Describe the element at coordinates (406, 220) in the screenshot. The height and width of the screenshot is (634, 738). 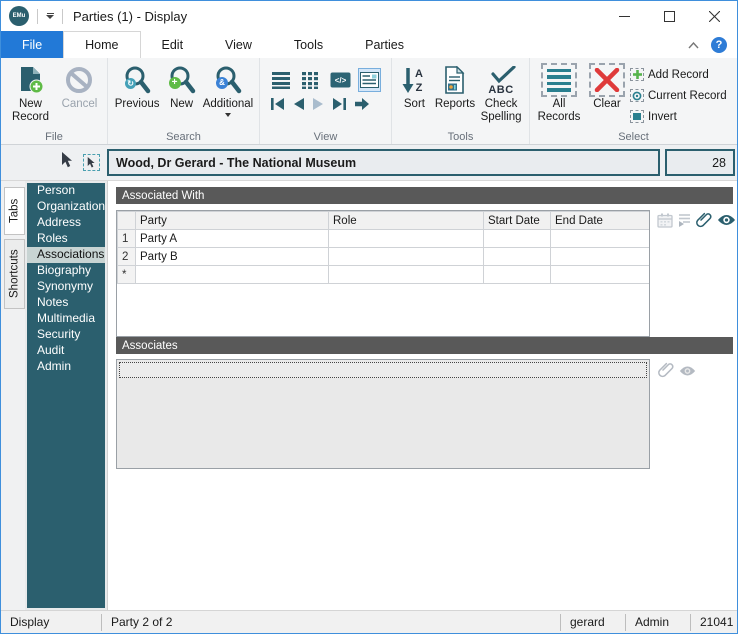
I see `column-header-role: Role` at that location.